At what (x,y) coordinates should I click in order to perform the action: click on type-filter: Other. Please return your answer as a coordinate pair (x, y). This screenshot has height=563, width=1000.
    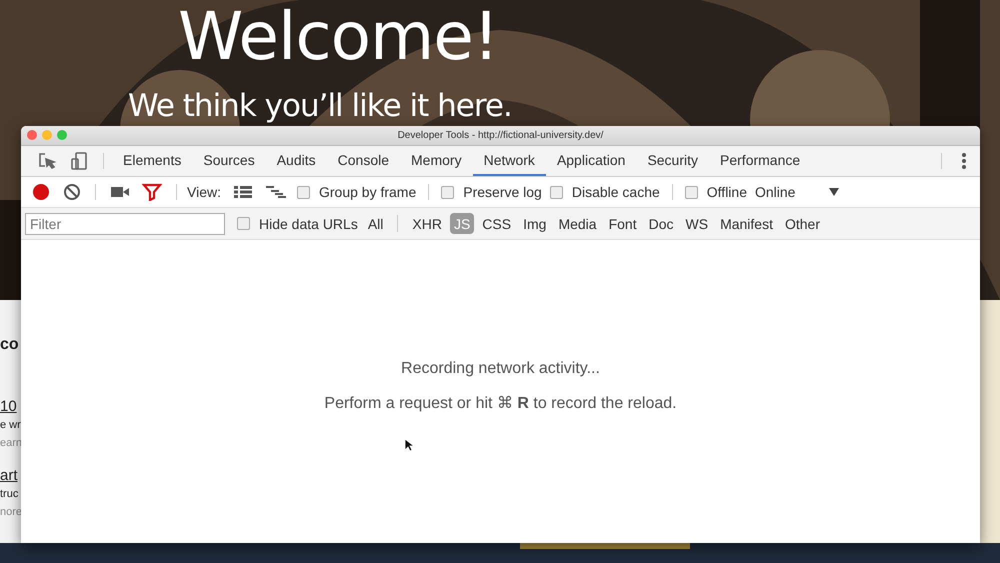
    Looking at the image, I should click on (802, 223).